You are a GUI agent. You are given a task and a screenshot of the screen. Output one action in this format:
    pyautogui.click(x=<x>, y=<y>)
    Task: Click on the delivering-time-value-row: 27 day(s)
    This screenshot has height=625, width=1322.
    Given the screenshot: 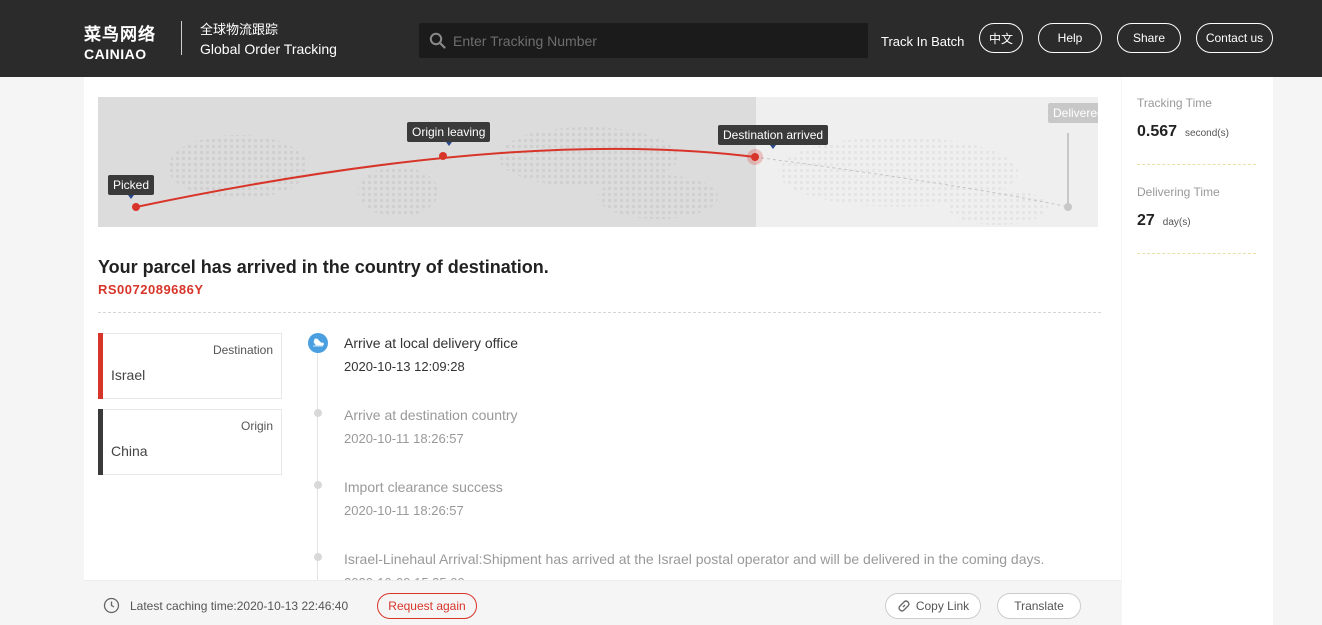 What is the action you would take?
    pyautogui.click(x=1164, y=221)
    